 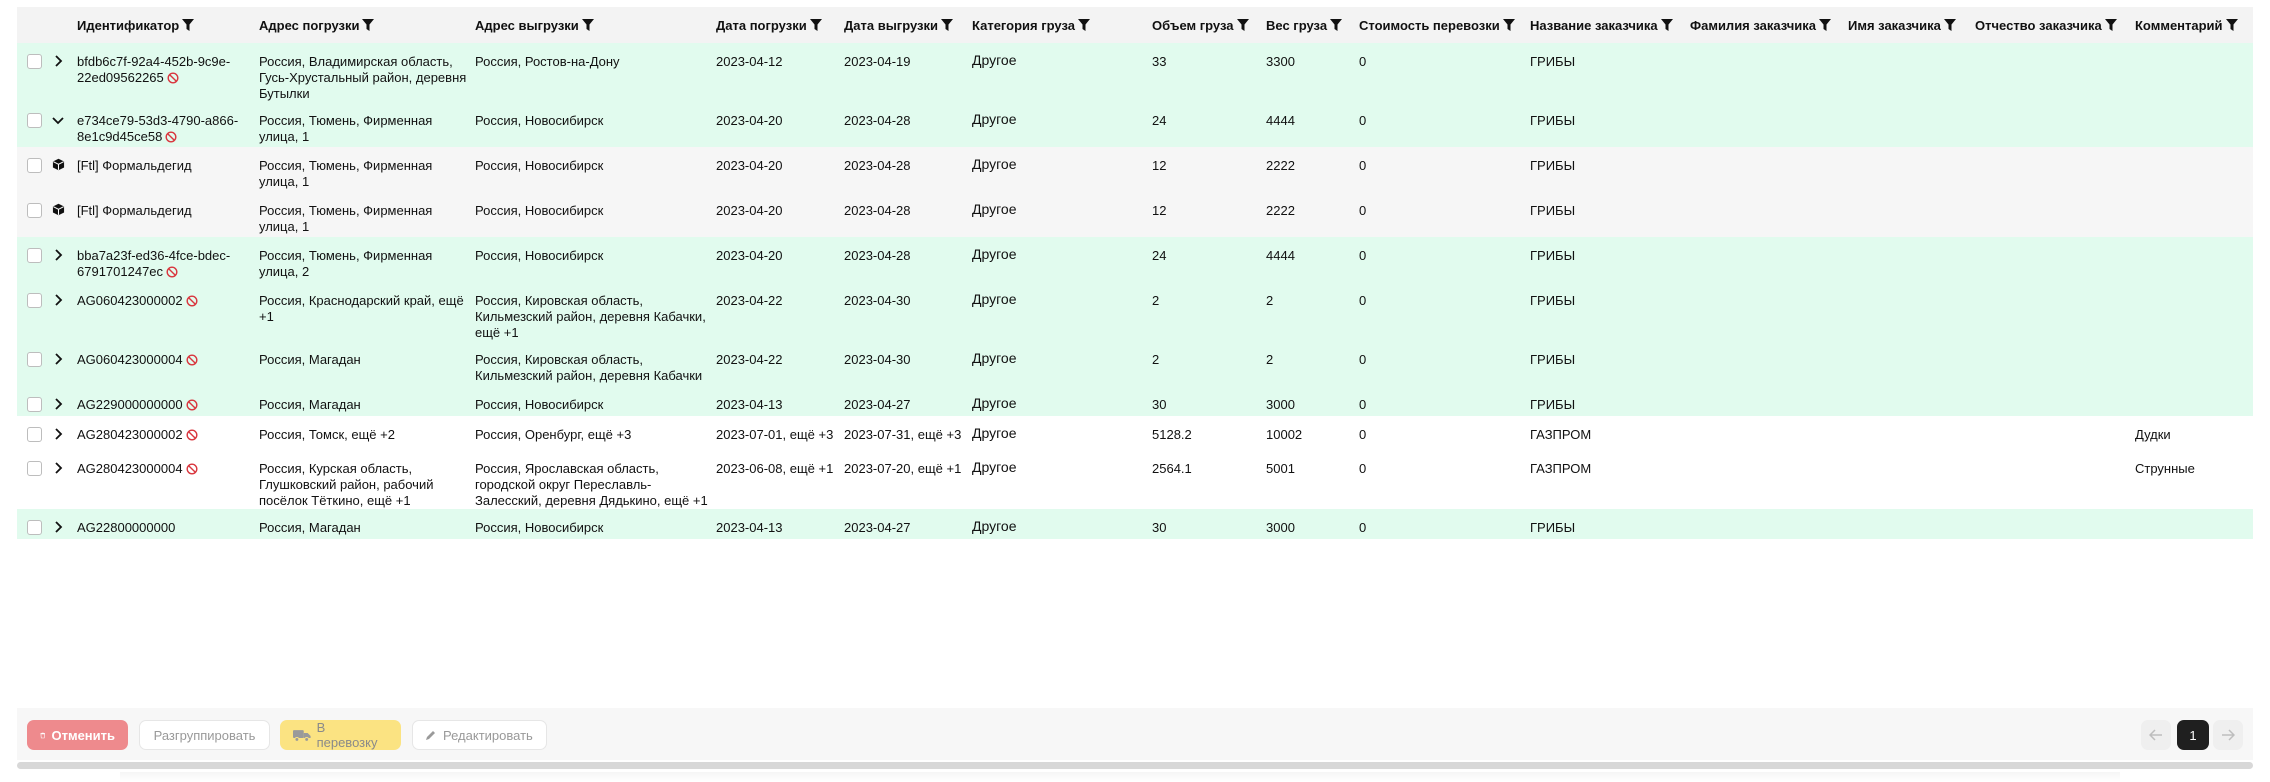 I want to click on column-header-label: Отчество заказчика, so click(x=2038, y=25).